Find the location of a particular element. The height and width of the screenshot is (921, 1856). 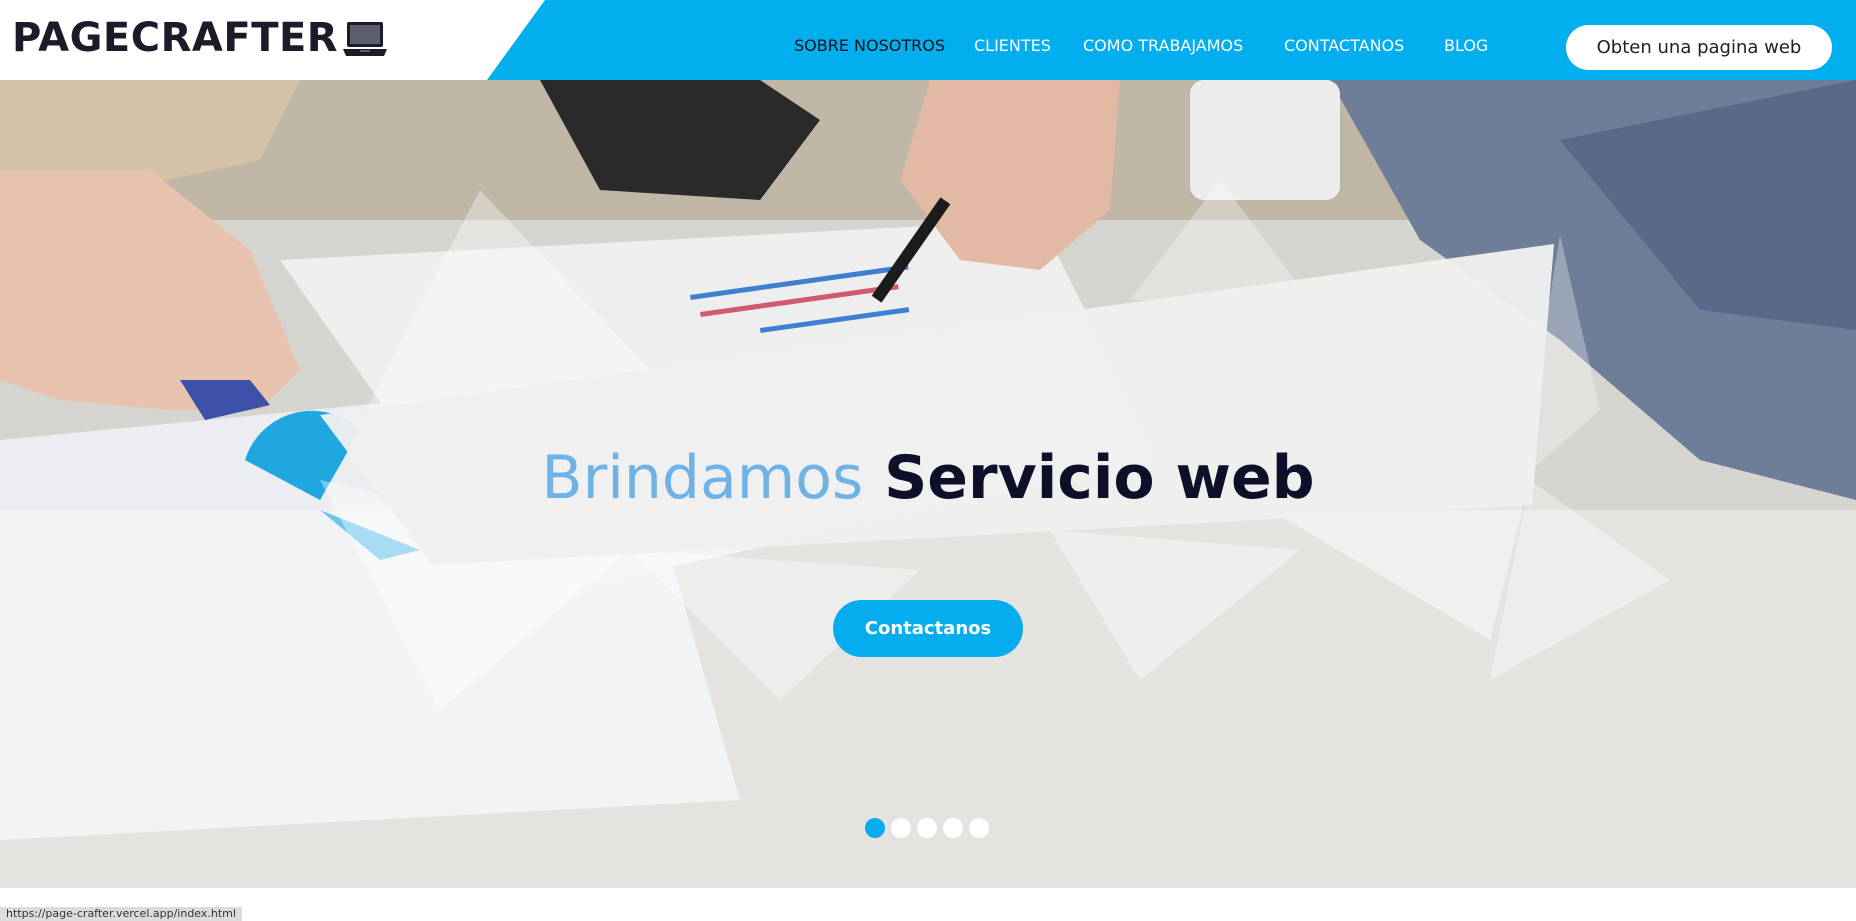

laptop-icon is located at coordinates (365, 39).